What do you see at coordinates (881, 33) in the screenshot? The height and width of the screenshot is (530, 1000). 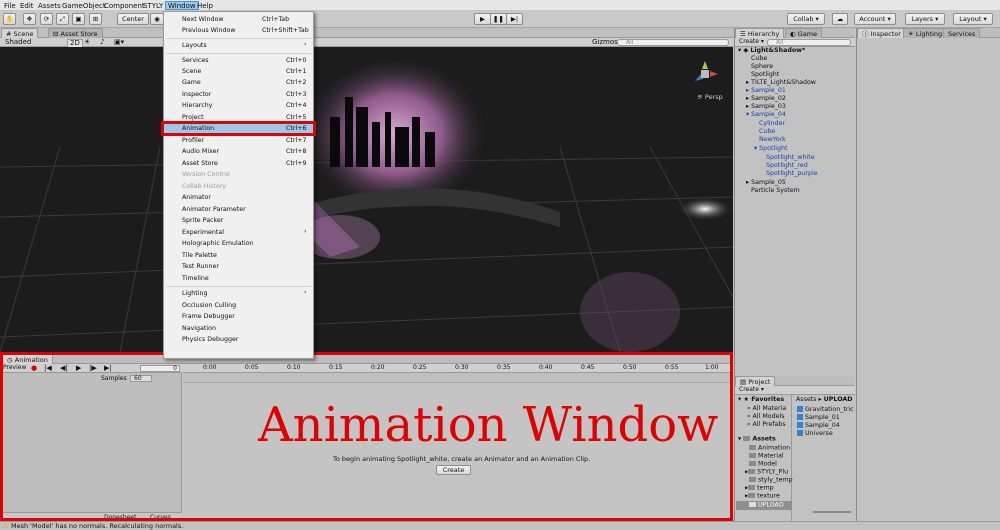 I see `tab-inspector: ⓘ Inspector` at bounding box center [881, 33].